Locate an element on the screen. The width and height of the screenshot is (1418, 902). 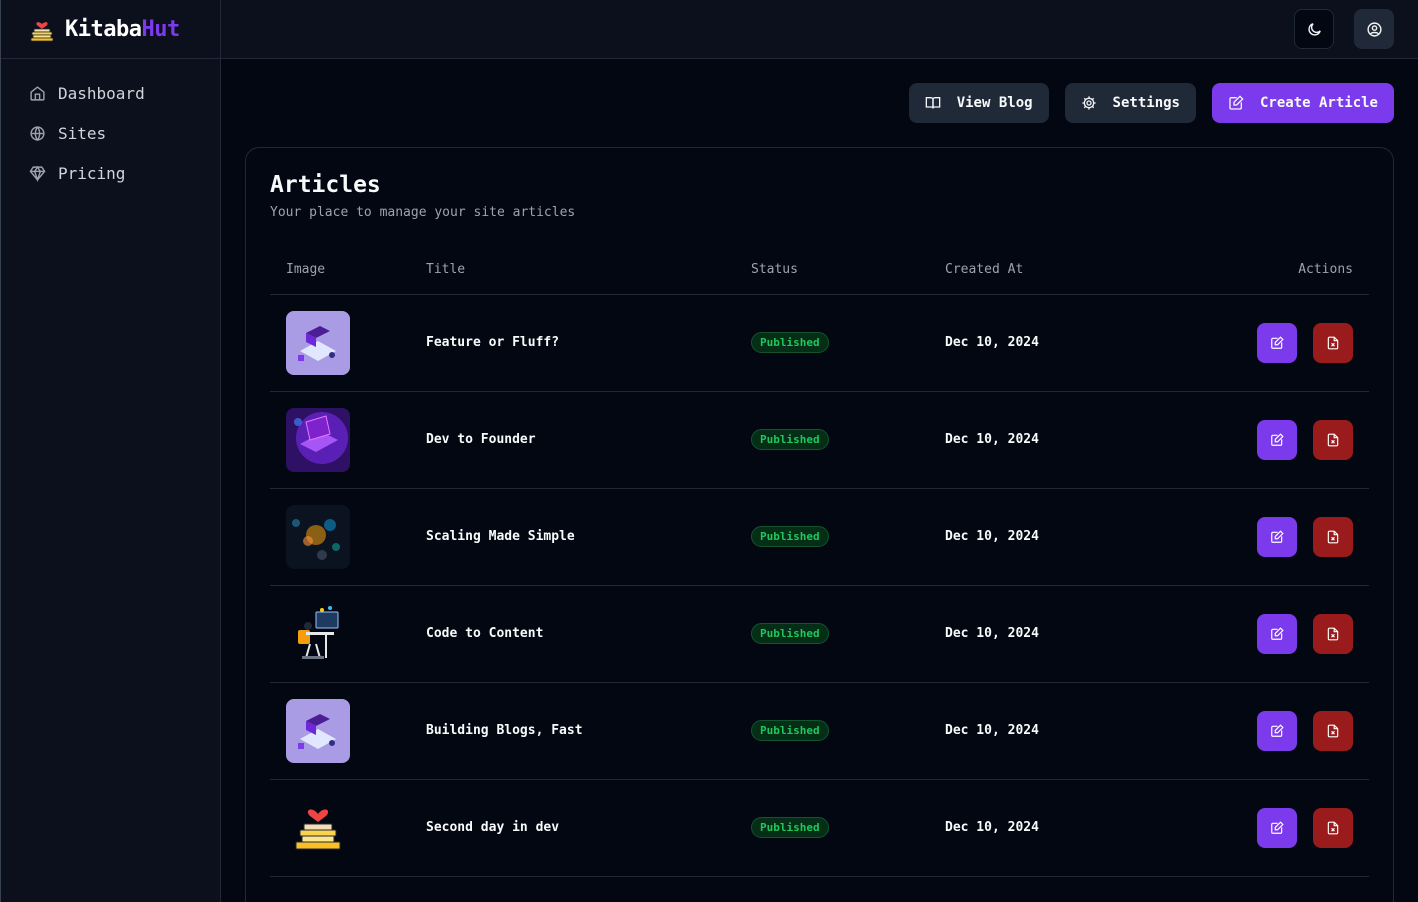
table-row: Feature or Fluff? Published Dec 10, 2024 is located at coordinates (819, 343).